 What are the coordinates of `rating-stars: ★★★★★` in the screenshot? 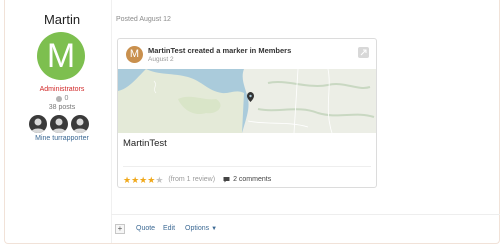 It's located at (143, 178).